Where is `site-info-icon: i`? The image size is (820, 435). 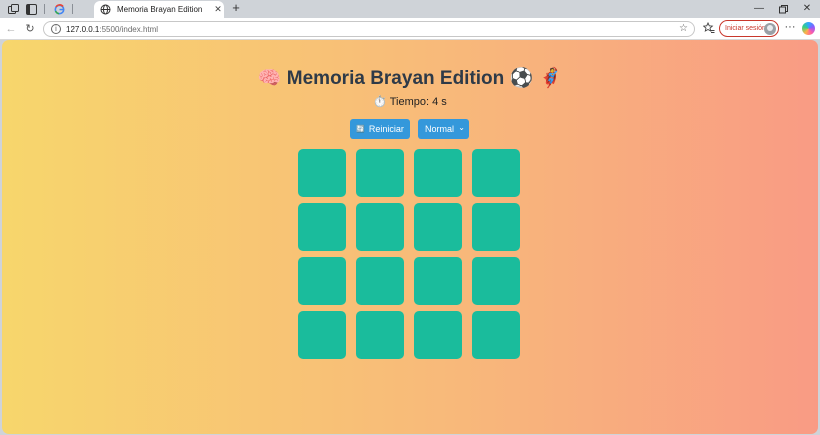
site-info-icon: i is located at coordinates (56, 29).